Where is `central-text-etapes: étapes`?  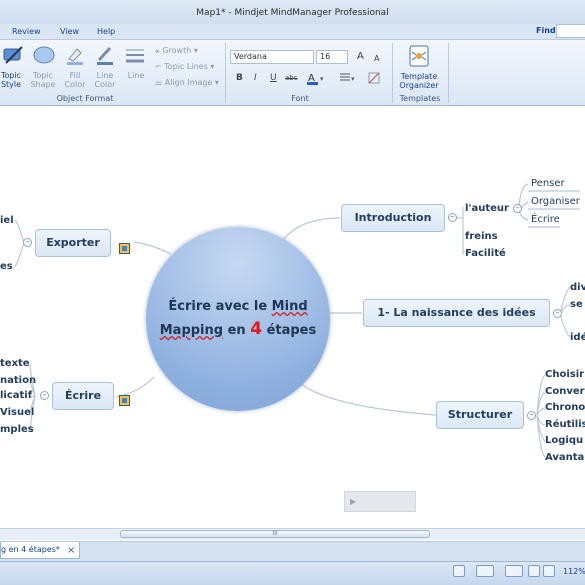
central-text-etapes: étapes is located at coordinates (289, 330).